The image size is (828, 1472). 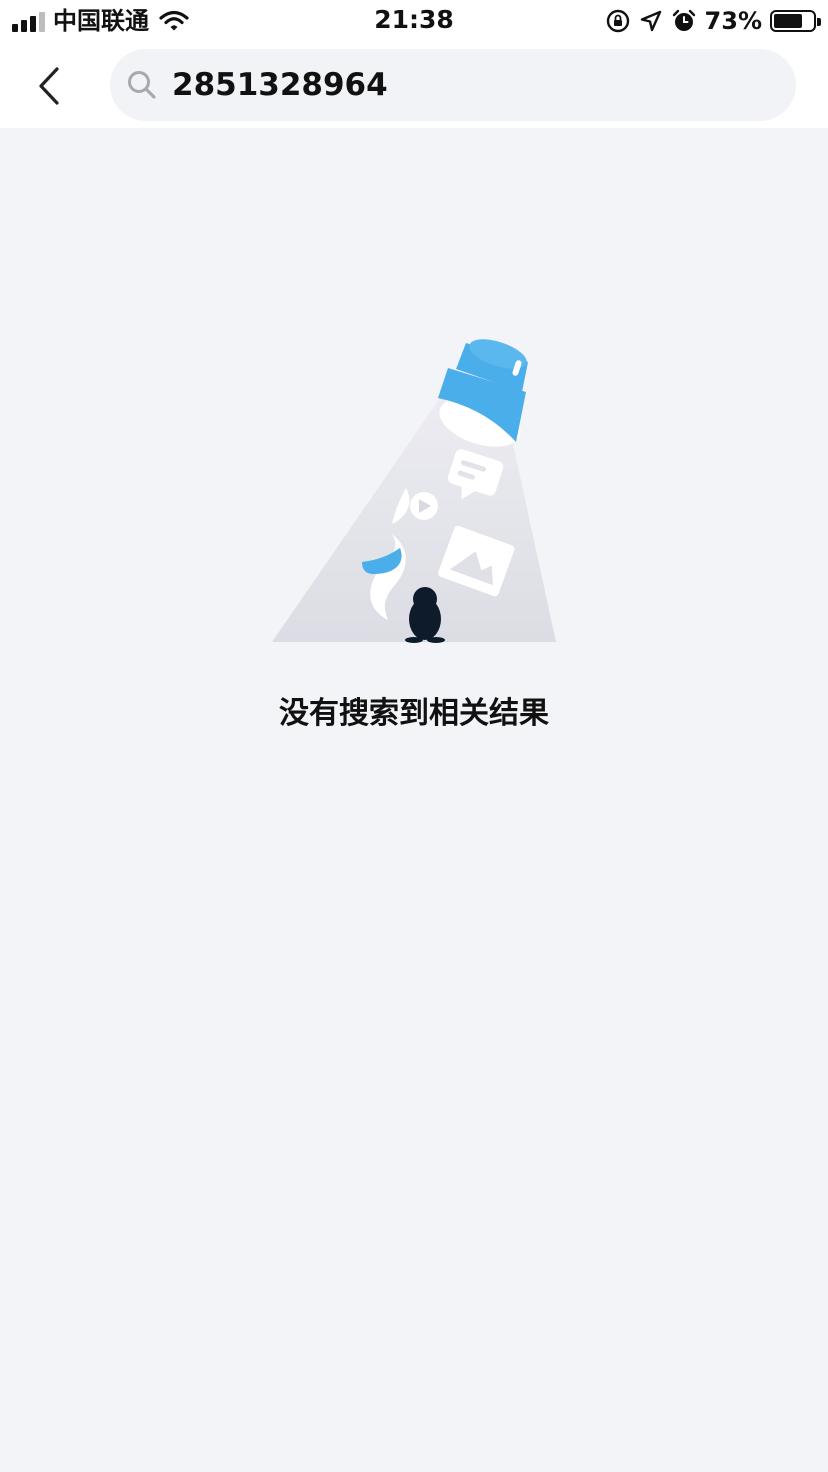 I want to click on alarm-icon, so click(x=683, y=20).